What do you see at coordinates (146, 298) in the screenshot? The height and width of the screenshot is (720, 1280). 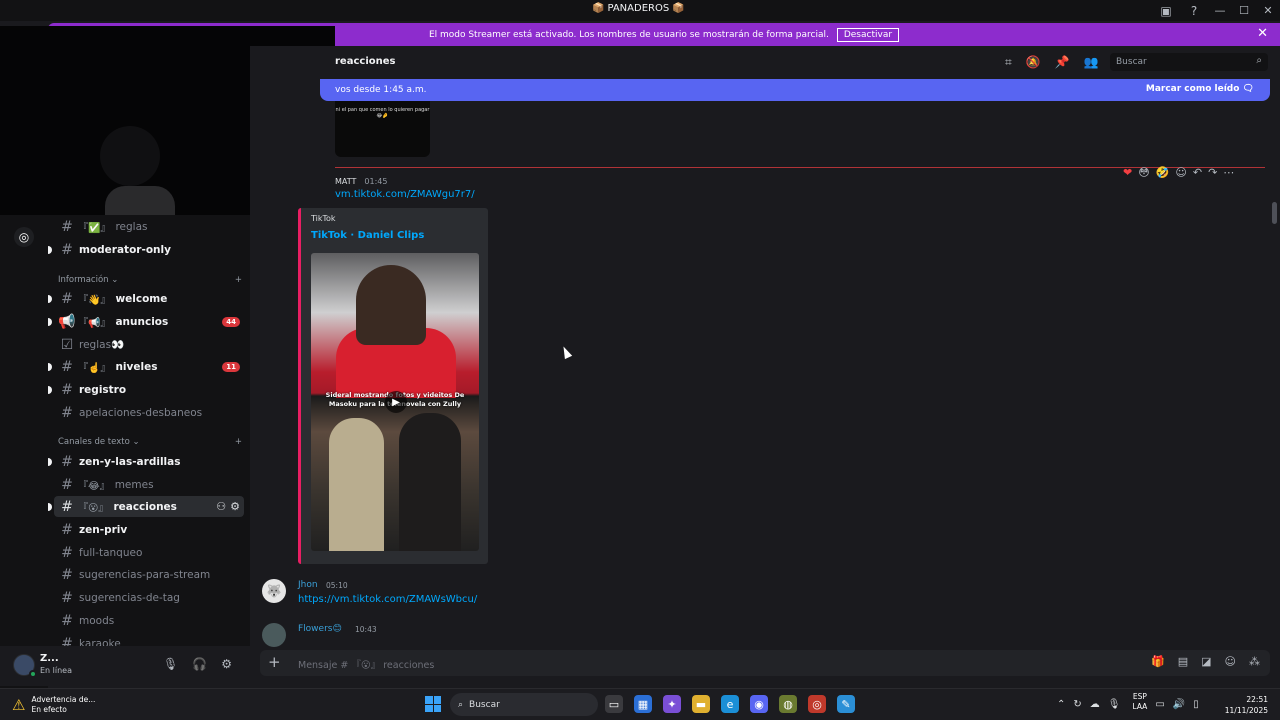 I see `channel-welcome: # 『👋』 welcome` at bounding box center [146, 298].